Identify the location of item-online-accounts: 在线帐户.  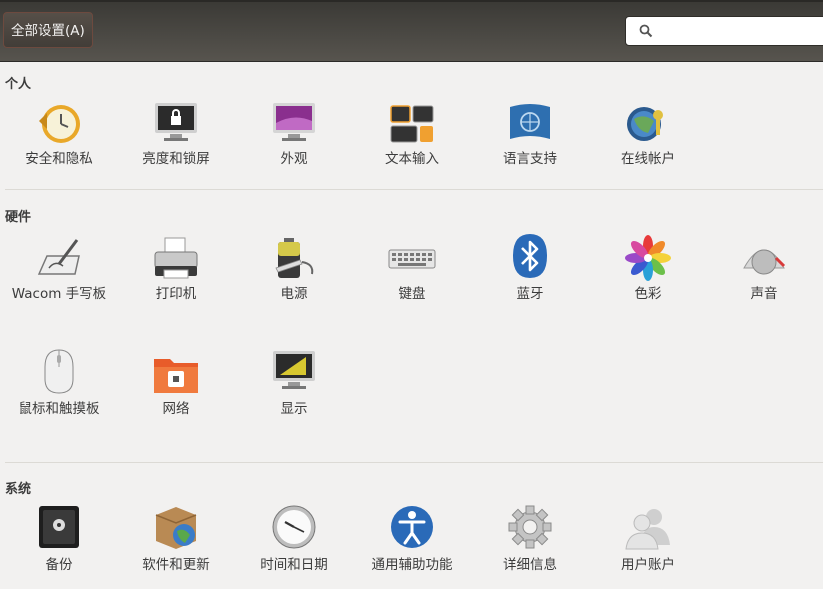
(648, 135).